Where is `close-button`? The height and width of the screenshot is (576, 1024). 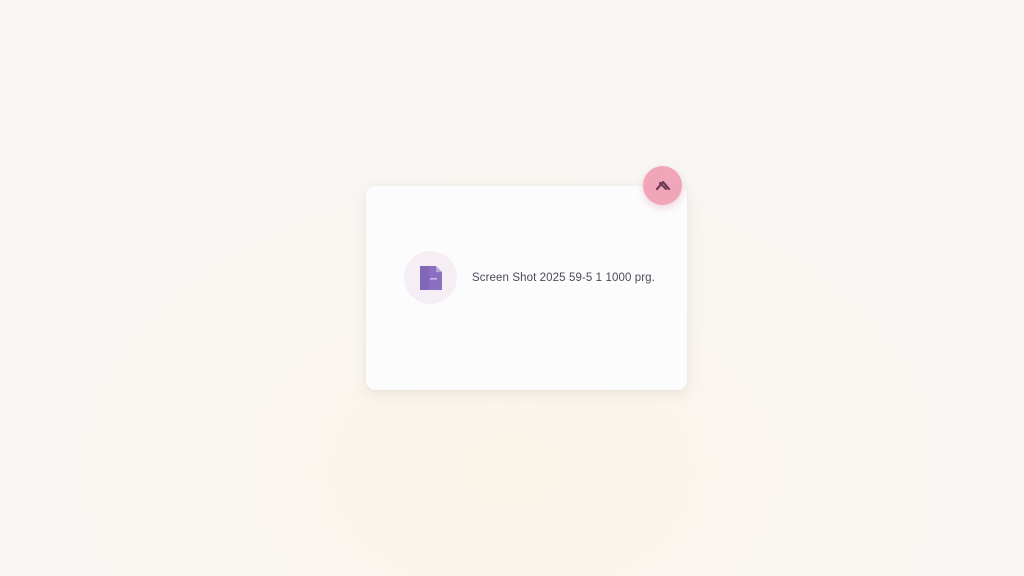 close-button is located at coordinates (662, 185).